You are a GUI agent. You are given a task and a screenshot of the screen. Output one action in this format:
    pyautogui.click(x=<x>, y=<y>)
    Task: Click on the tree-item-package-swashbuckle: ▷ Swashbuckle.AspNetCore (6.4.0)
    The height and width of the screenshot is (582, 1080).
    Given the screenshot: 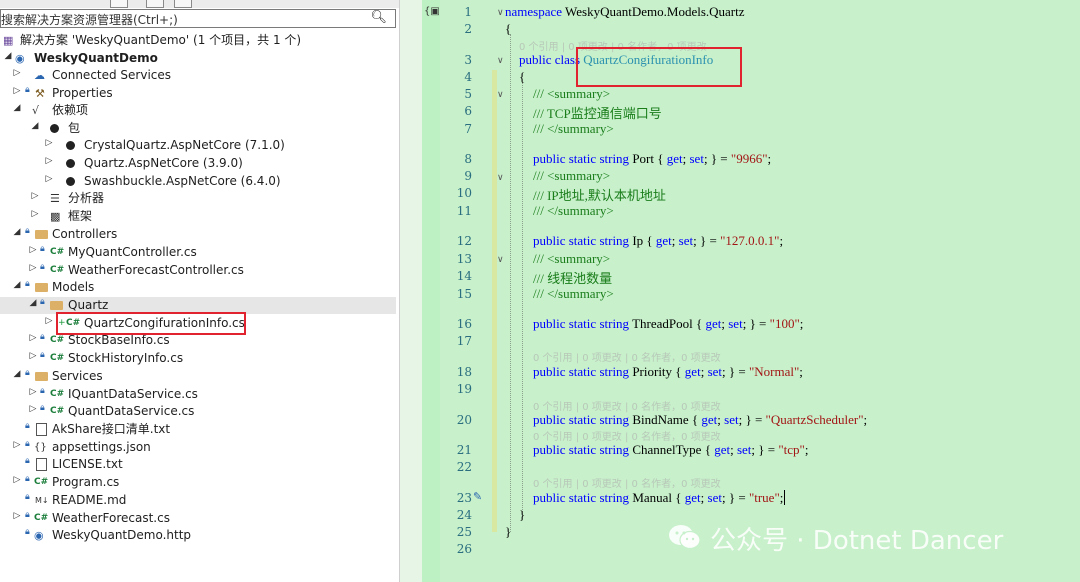 What is the action you would take?
    pyautogui.click(x=198, y=181)
    